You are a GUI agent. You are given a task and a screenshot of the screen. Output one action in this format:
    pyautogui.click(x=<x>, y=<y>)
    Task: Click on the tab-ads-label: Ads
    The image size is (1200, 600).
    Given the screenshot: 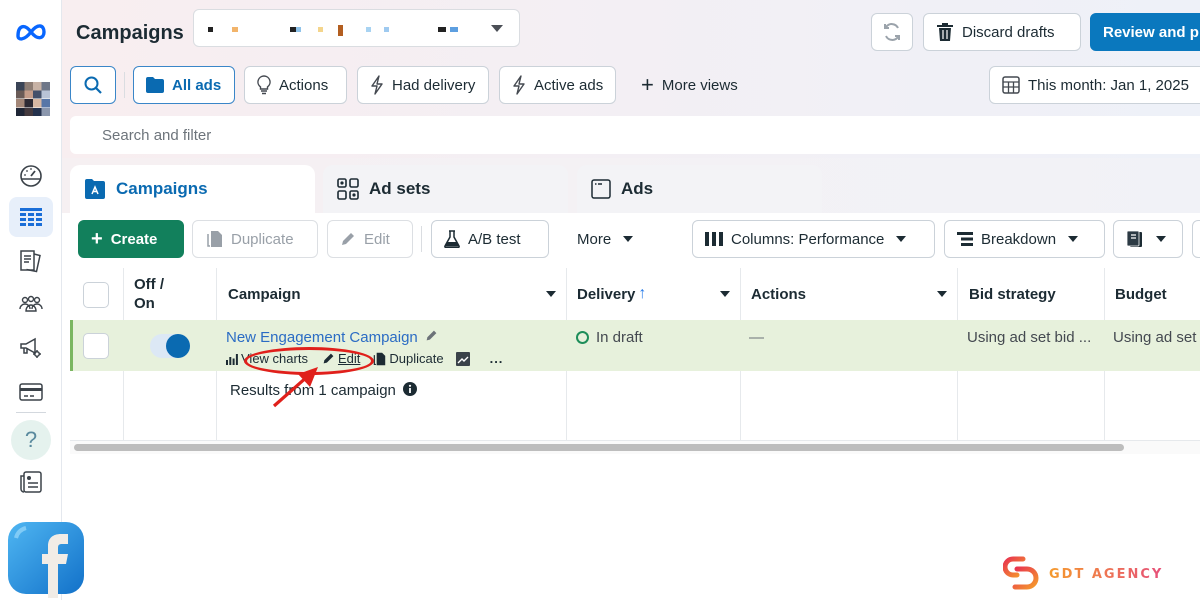 What is the action you would take?
    pyautogui.click(x=637, y=188)
    